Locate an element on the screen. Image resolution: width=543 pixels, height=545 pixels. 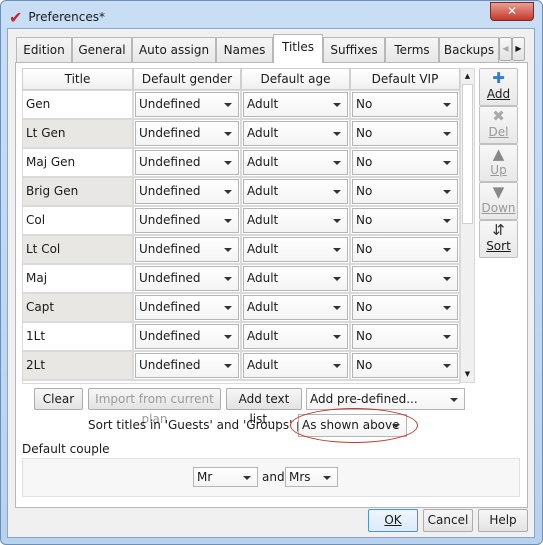
title-cell: Brig Gen is located at coordinates (77, 191).